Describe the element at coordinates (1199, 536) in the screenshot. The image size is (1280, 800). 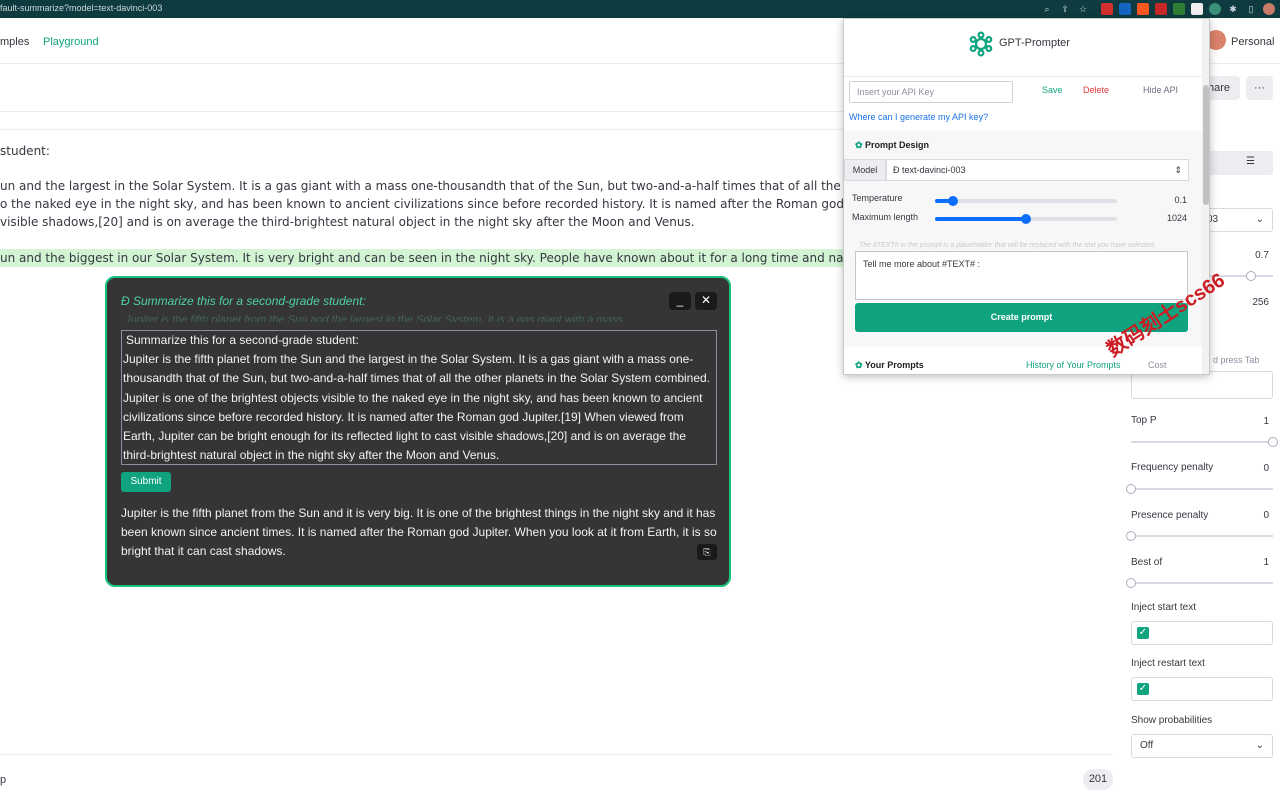
I see `presence-penalty-slider` at that location.